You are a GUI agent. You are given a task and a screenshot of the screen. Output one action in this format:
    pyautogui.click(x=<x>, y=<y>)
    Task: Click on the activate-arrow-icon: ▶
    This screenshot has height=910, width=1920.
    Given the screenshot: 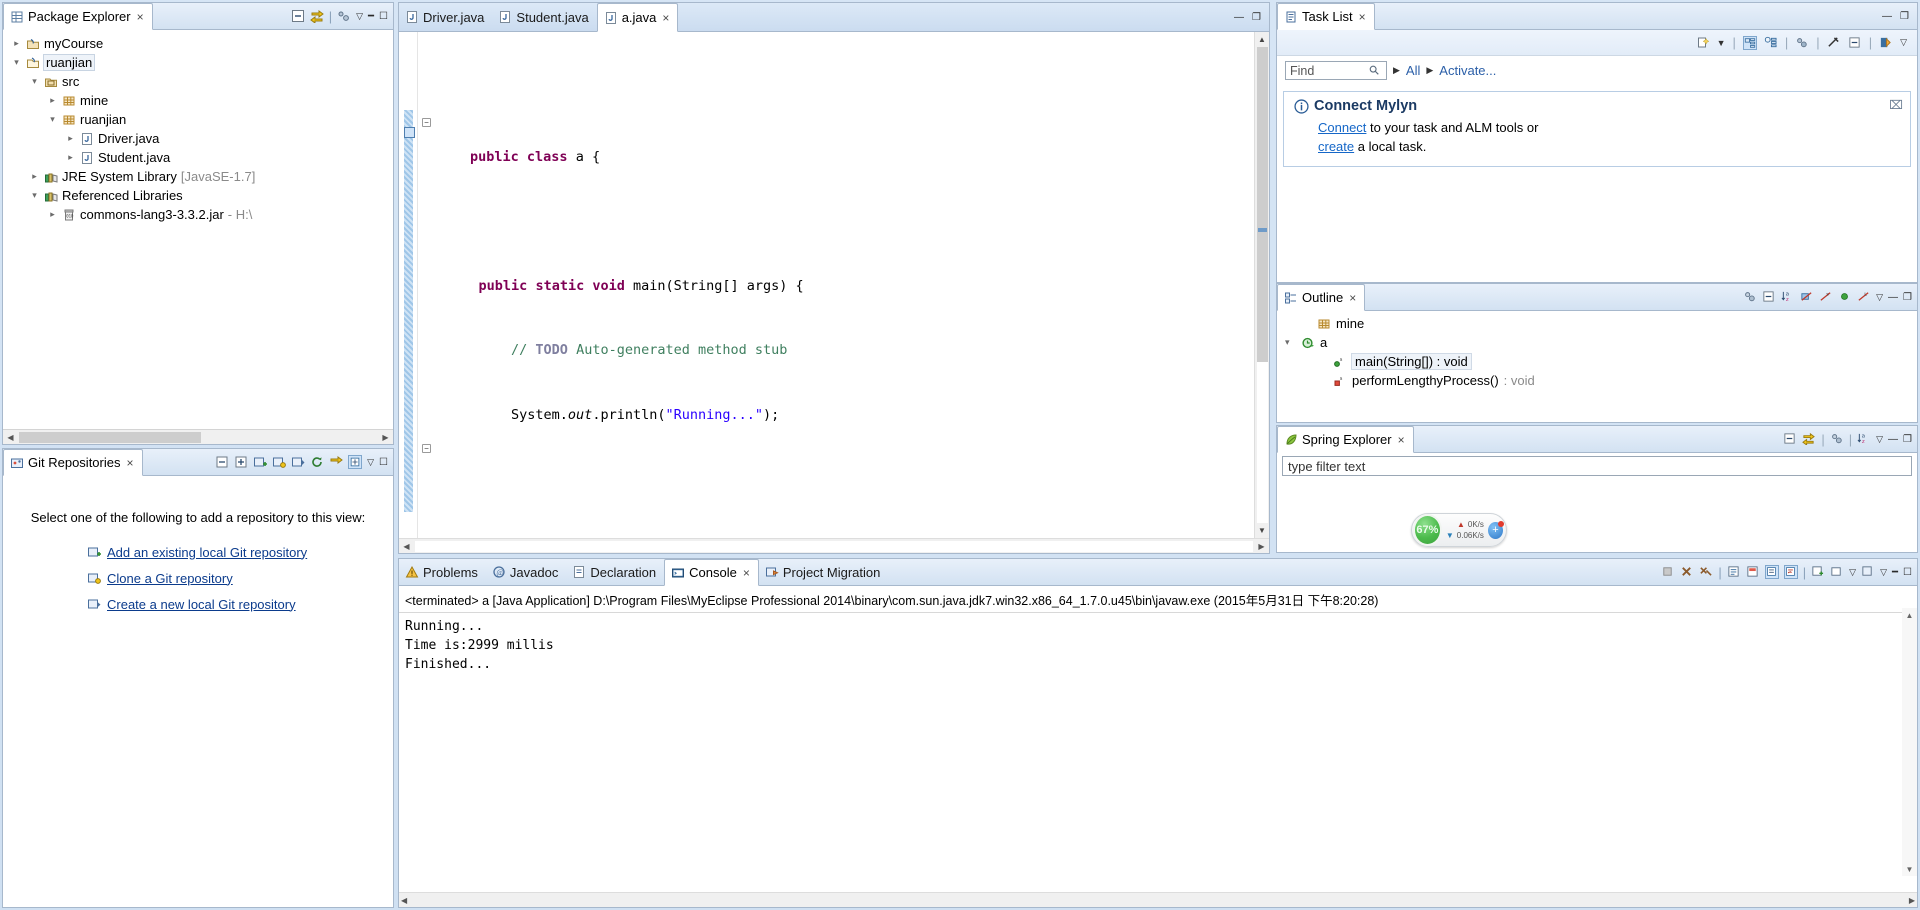 What is the action you would take?
    pyautogui.click(x=1429, y=70)
    